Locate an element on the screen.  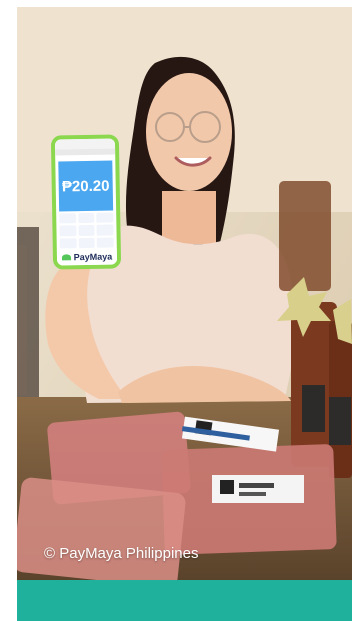
payment-amount-display: ₱20.20 is located at coordinates (86, 186).